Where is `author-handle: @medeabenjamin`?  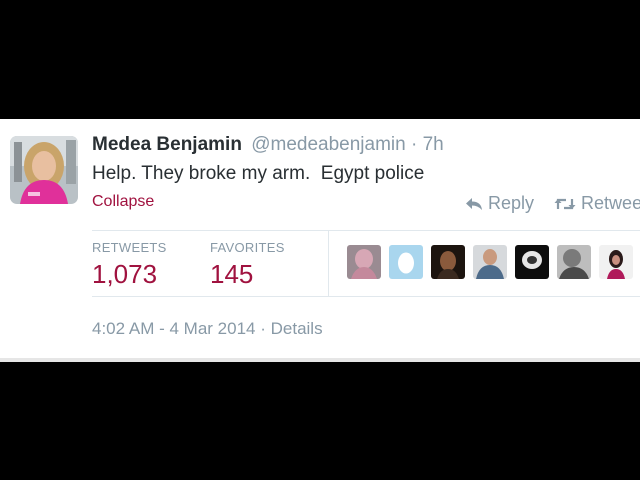 author-handle: @medeabenjamin is located at coordinates (328, 144).